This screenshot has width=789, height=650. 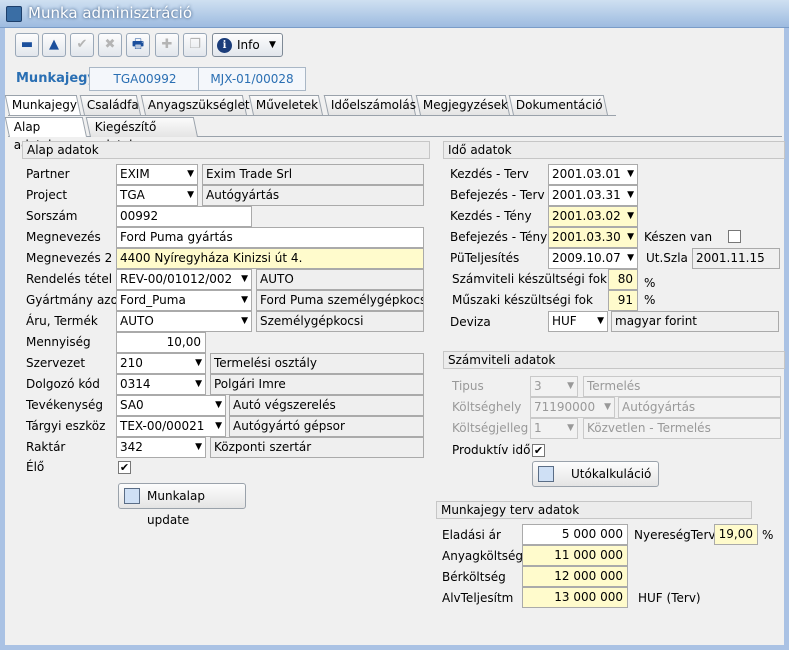 What do you see at coordinates (490, 428) in the screenshot?
I see `koltsegjelleg-label: Költségjelleg` at bounding box center [490, 428].